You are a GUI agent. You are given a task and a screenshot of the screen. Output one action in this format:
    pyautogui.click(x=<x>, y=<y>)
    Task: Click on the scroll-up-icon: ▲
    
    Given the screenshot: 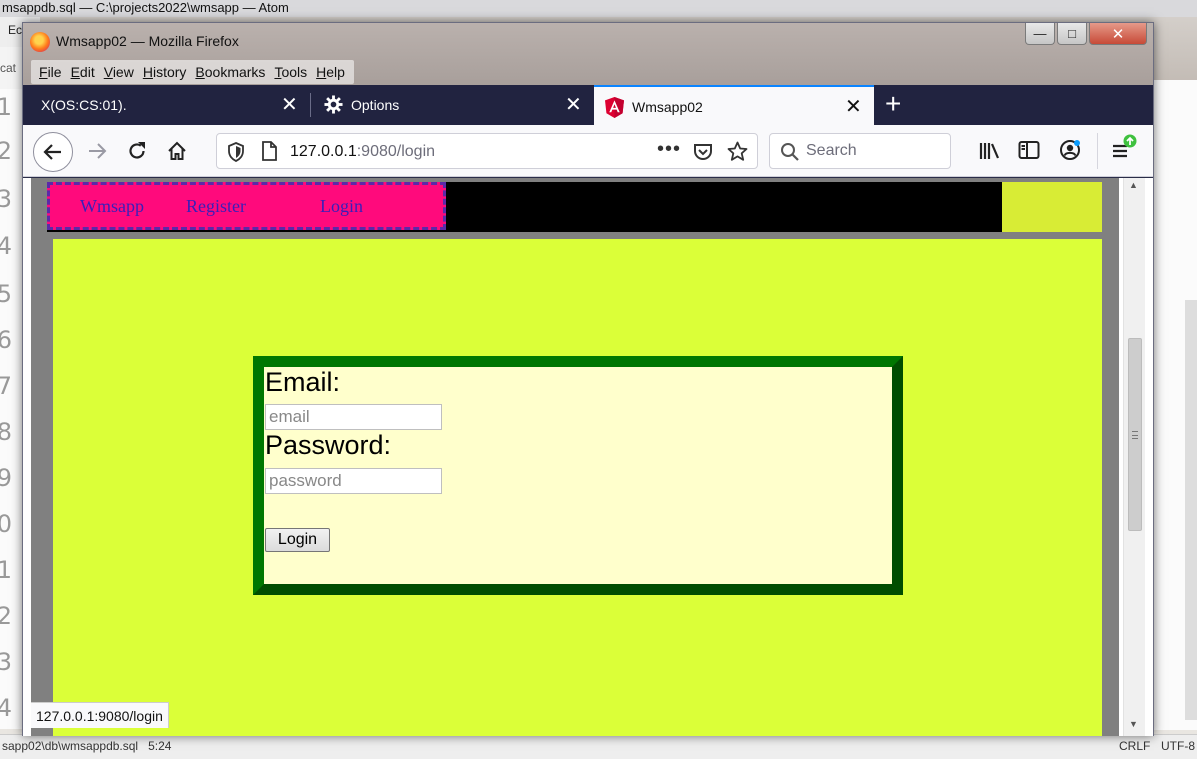 What is the action you would take?
    pyautogui.click(x=1133, y=185)
    